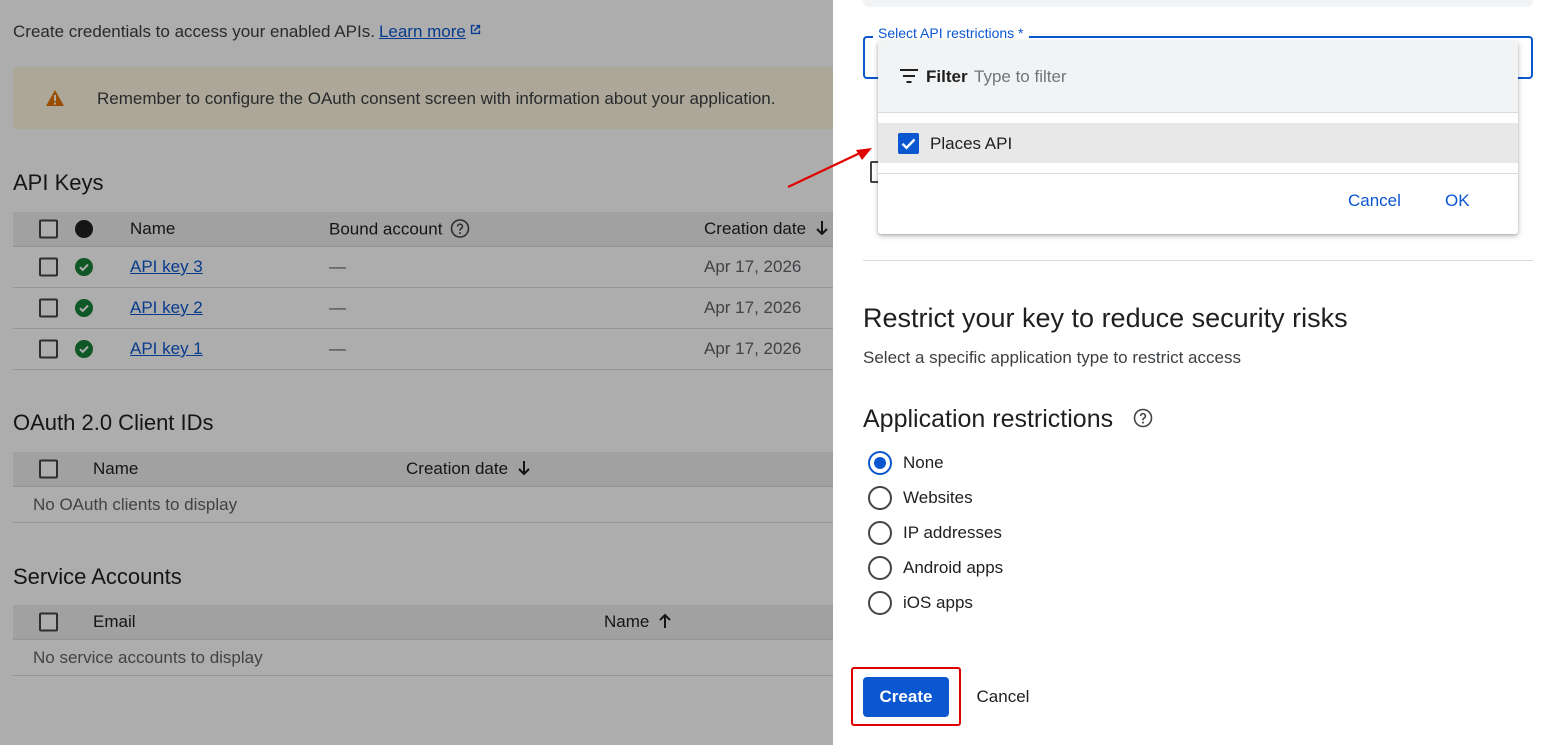 Image resolution: width=1560 pixels, height=745 pixels. I want to click on table-header: Name Bound account Creation date, so click(423, 229).